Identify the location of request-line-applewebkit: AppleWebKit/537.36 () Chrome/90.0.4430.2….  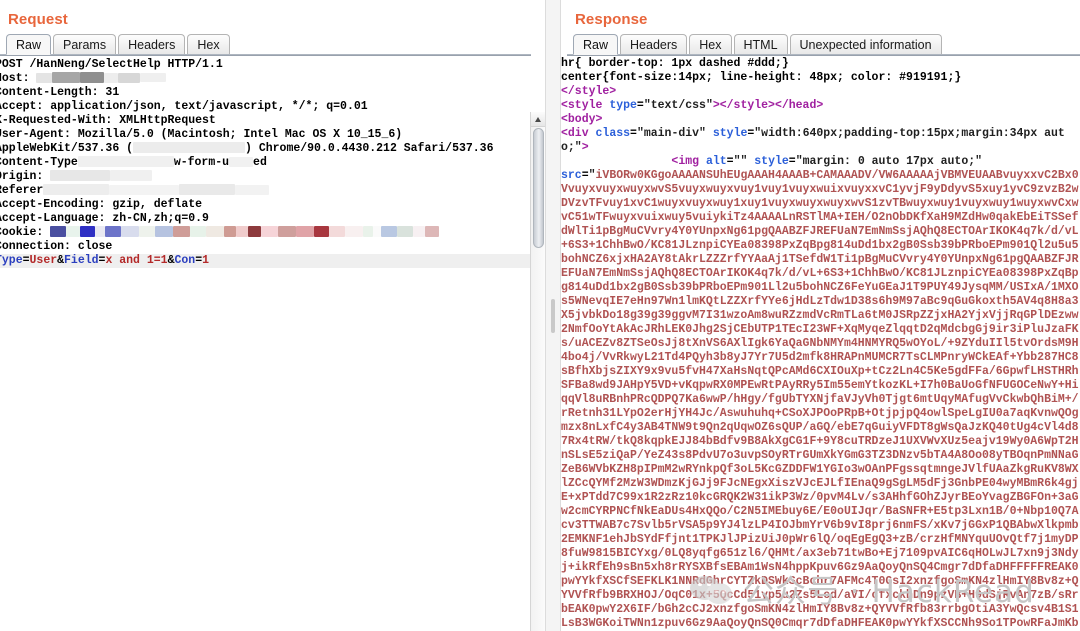
(247, 148).